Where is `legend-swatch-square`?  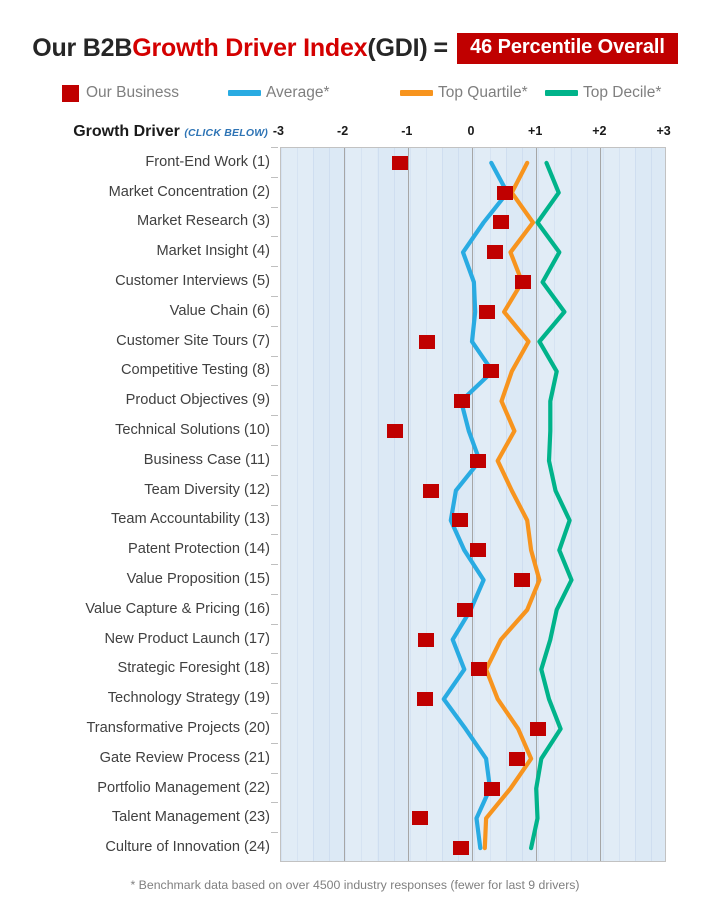 legend-swatch-square is located at coordinates (70, 93).